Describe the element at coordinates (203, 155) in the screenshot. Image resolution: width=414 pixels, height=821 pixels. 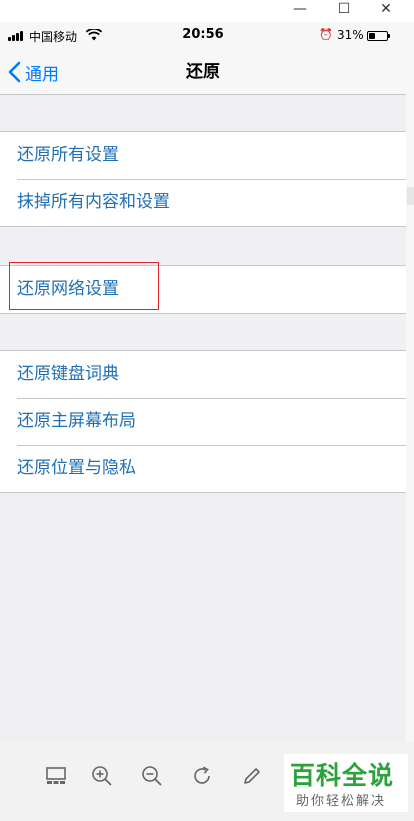
I see `reset-all-settings: 还原所有设置` at that location.